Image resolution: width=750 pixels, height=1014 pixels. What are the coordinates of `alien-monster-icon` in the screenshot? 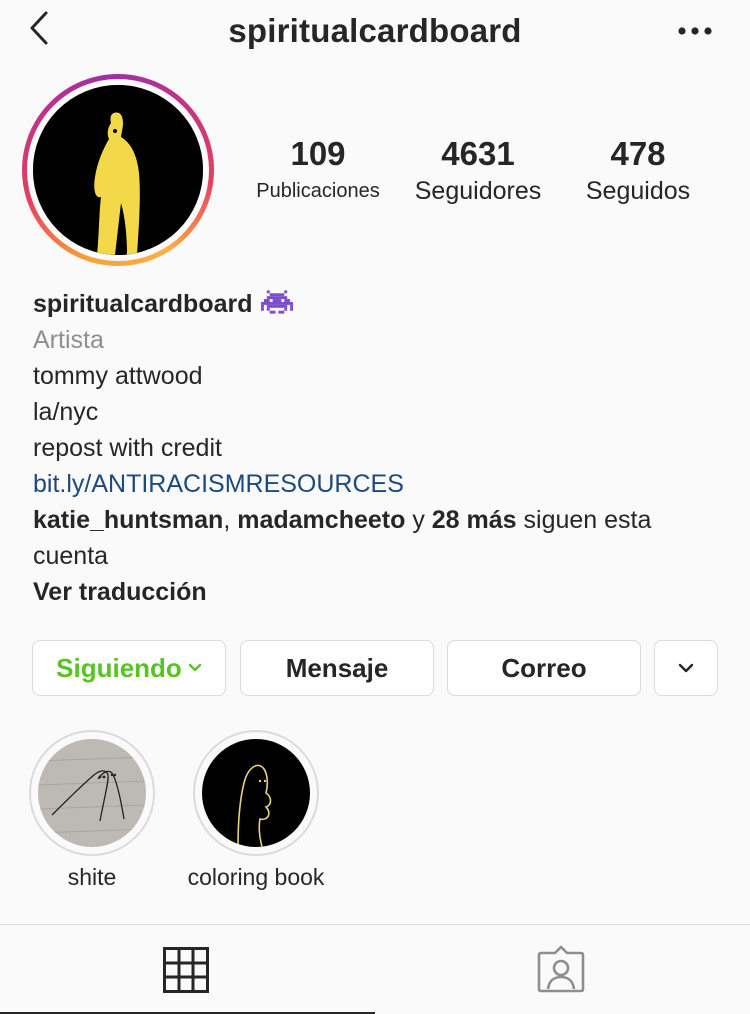 It's located at (276, 302).